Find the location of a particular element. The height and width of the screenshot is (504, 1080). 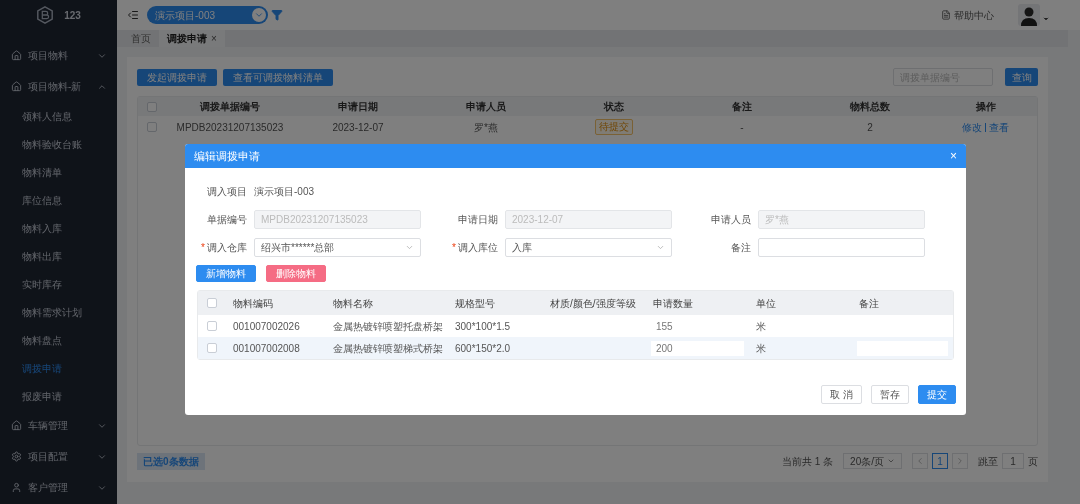

header-cell-text: 物料名称 is located at coordinates (353, 303).